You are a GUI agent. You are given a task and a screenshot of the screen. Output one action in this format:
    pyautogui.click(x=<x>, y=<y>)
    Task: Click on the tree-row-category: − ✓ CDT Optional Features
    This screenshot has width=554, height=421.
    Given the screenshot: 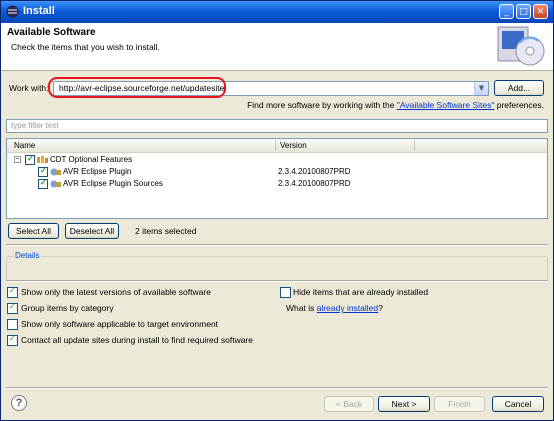 What is the action you would take?
    pyautogui.click(x=277, y=160)
    